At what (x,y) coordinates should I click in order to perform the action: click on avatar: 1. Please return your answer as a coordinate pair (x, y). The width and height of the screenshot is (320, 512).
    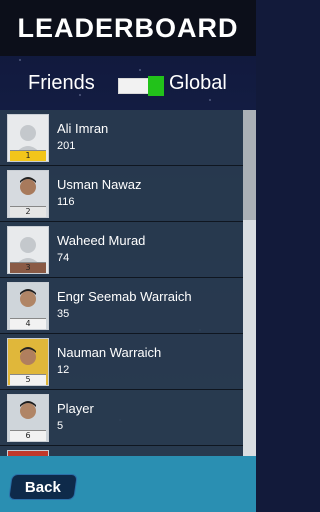
    Looking at the image, I should click on (28, 138).